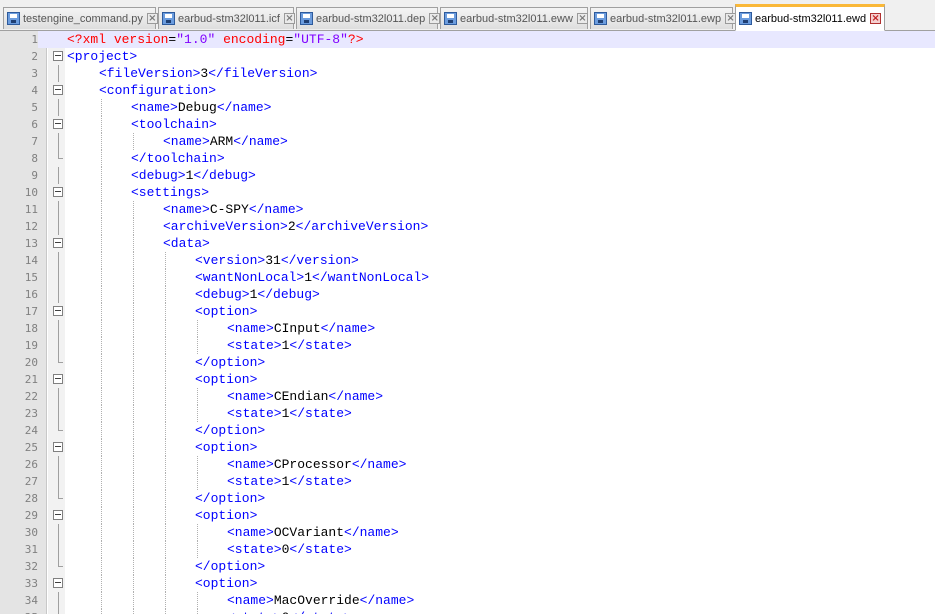 Image resolution: width=935 pixels, height=614 pixels. Describe the element at coordinates (467, 362) in the screenshot. I see `code-line: 20 </option>` at that location.